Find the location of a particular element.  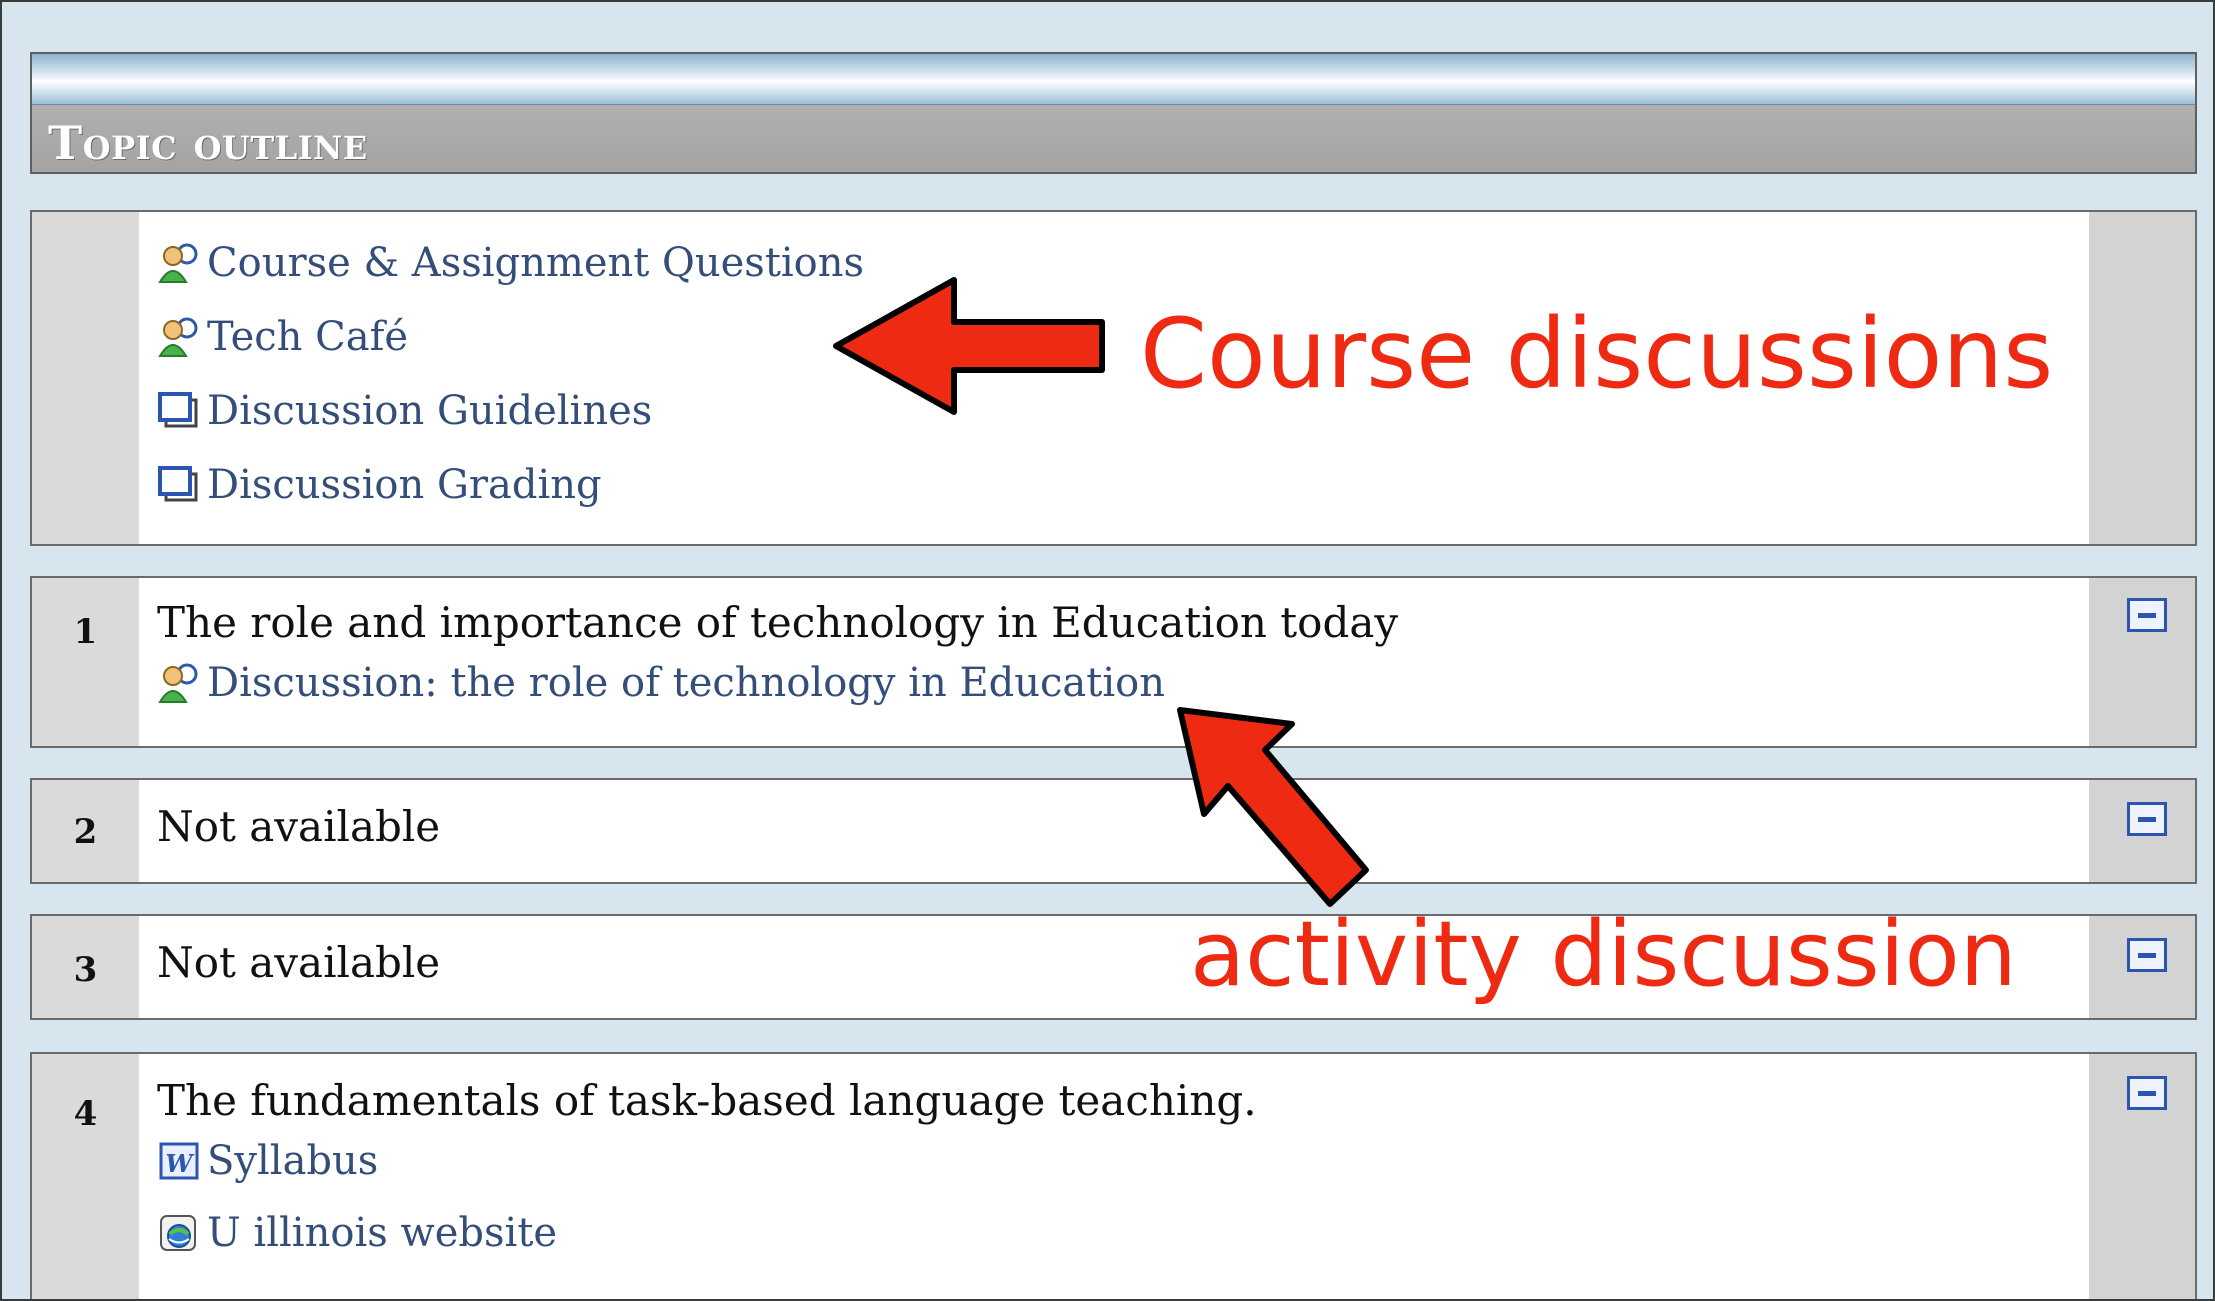

section-2: 2 Not available is located at coordinates (1113, 831).